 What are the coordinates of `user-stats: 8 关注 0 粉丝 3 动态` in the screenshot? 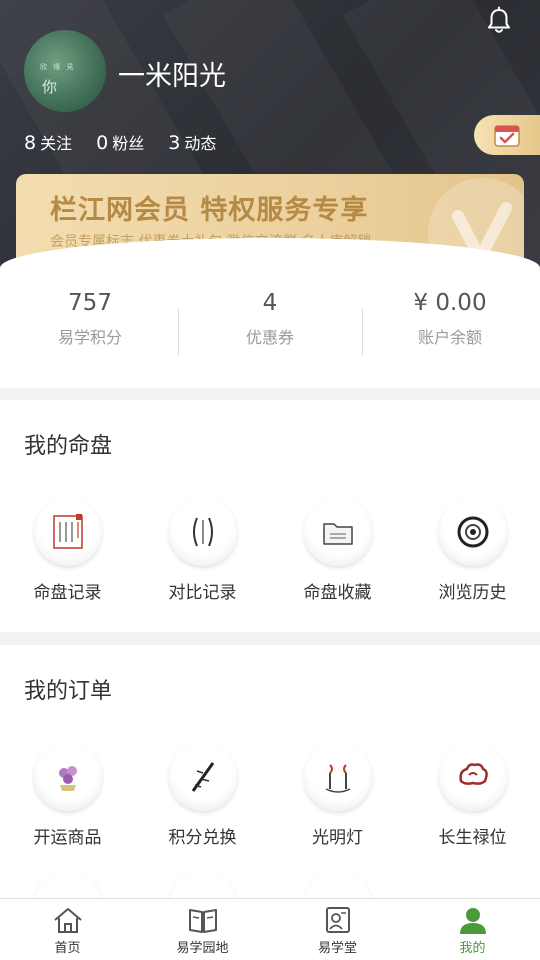 It's located at (120, 142).